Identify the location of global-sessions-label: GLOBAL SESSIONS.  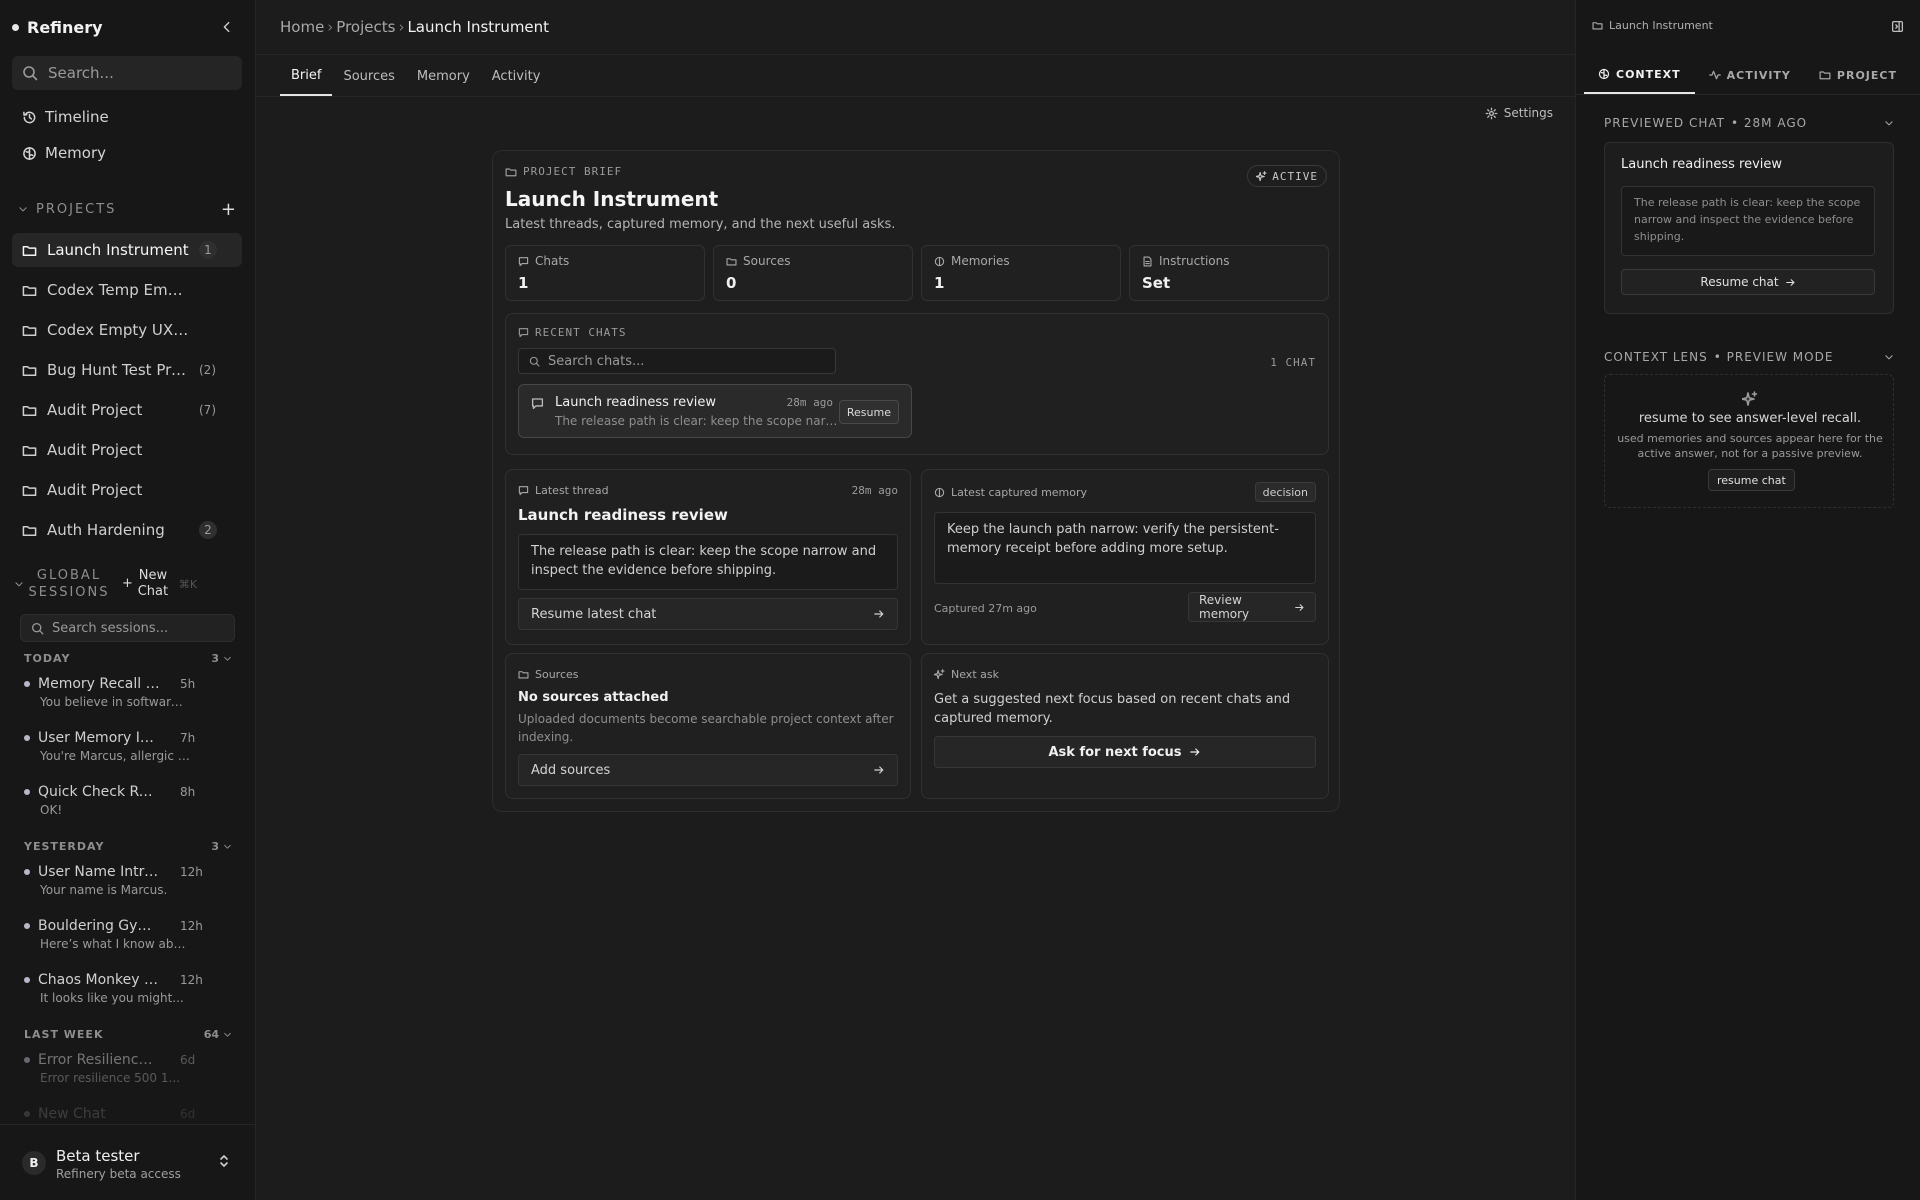
(69, 584).